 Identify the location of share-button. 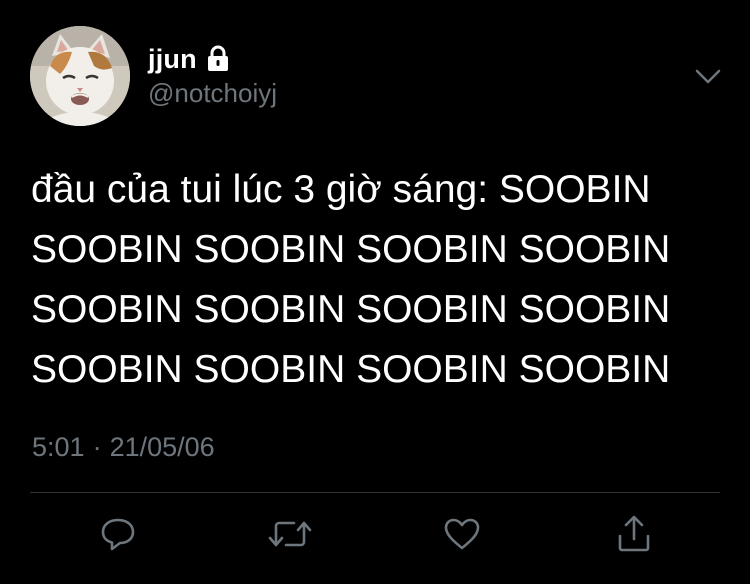
(634, 534).